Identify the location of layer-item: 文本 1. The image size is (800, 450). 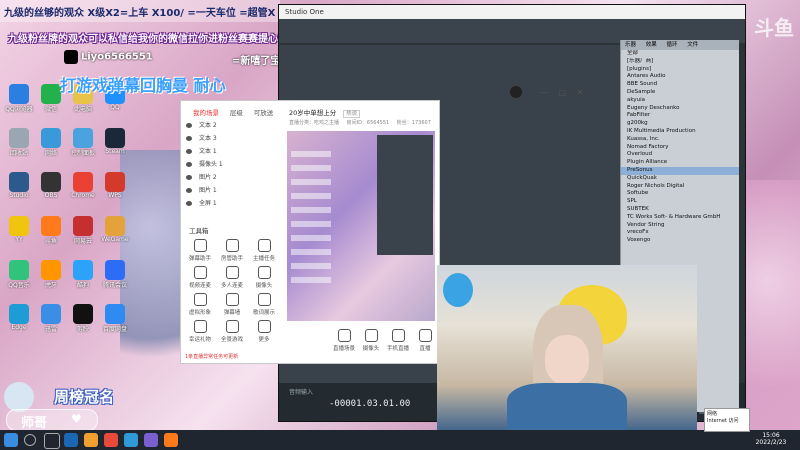
(231, 151).